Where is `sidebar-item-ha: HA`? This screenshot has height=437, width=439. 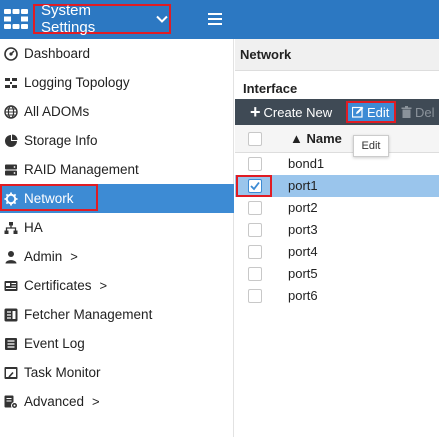 sidebar-item-ha: HA is located at coordinates (117, 227).